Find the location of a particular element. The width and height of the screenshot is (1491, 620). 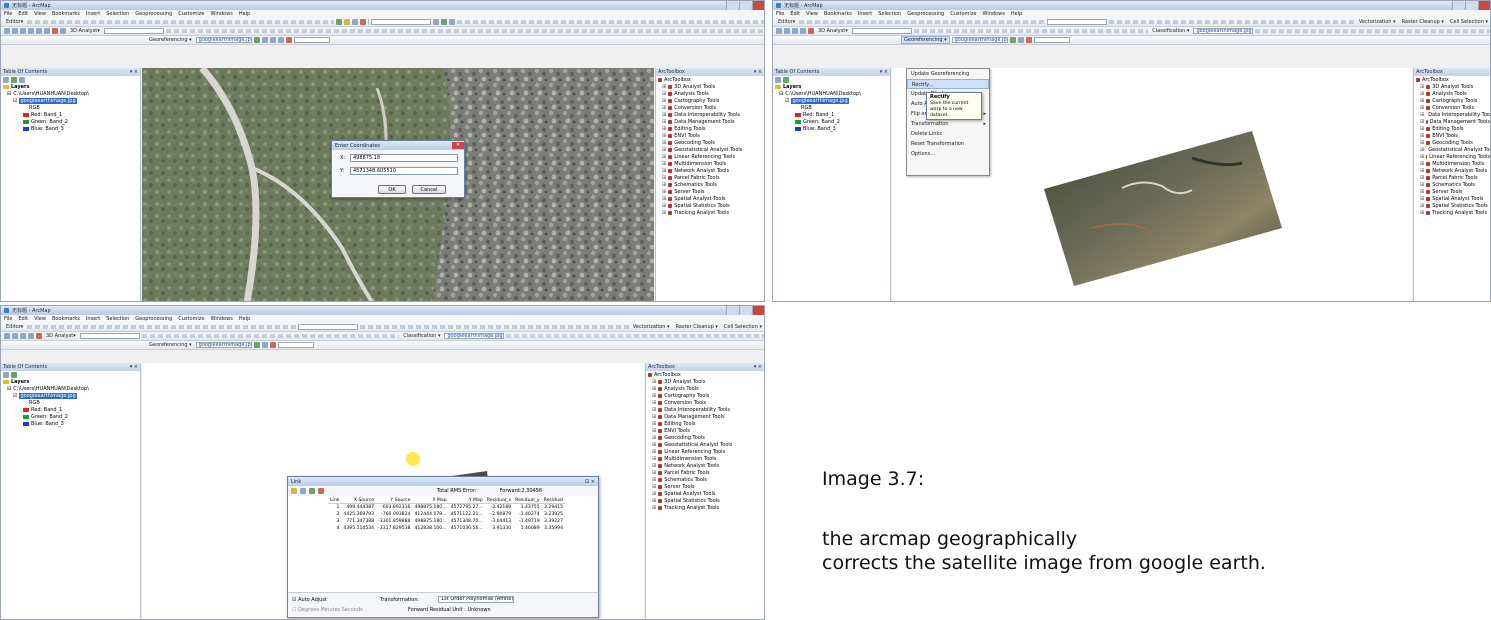

open-icon is located at coordinates (347, 22).